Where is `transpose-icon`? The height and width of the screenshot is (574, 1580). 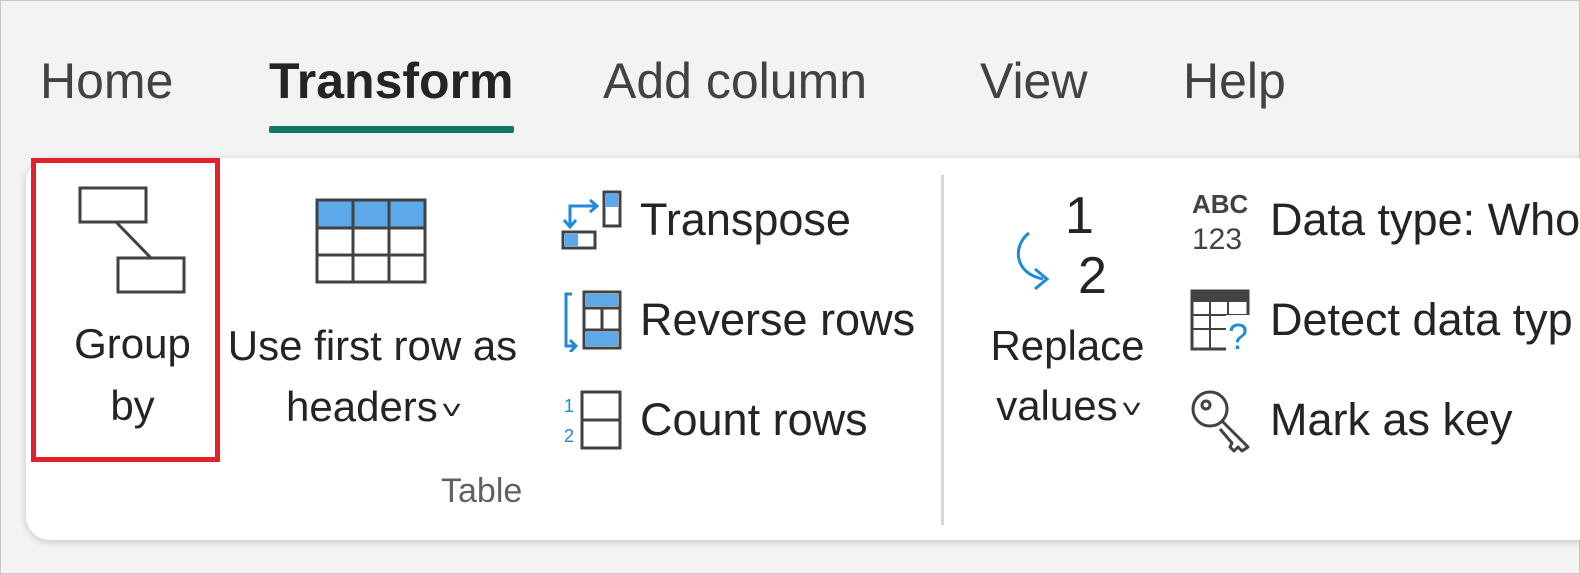
transpose-icon is located at coordinates (591, 220).